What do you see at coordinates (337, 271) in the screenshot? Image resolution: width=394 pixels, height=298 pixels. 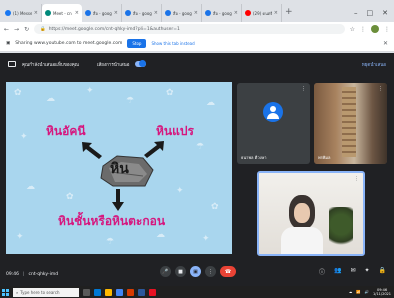 I see `people-icon: 👥` at bounding box center [337, 271].